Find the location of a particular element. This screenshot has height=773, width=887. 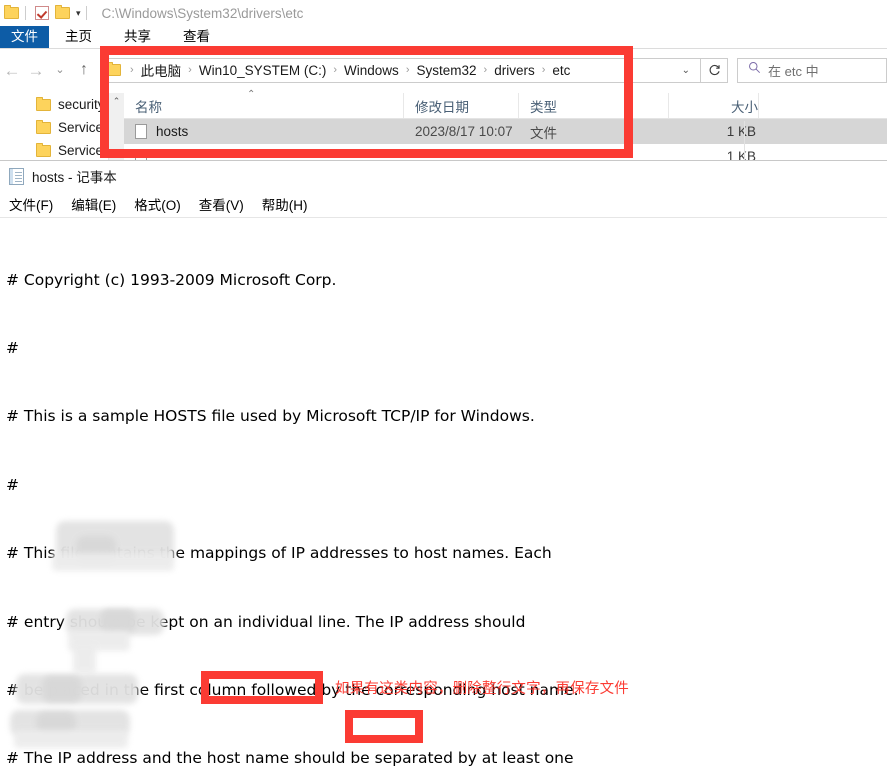

column-header-type: 类型 is located at coordinates (594, 105).